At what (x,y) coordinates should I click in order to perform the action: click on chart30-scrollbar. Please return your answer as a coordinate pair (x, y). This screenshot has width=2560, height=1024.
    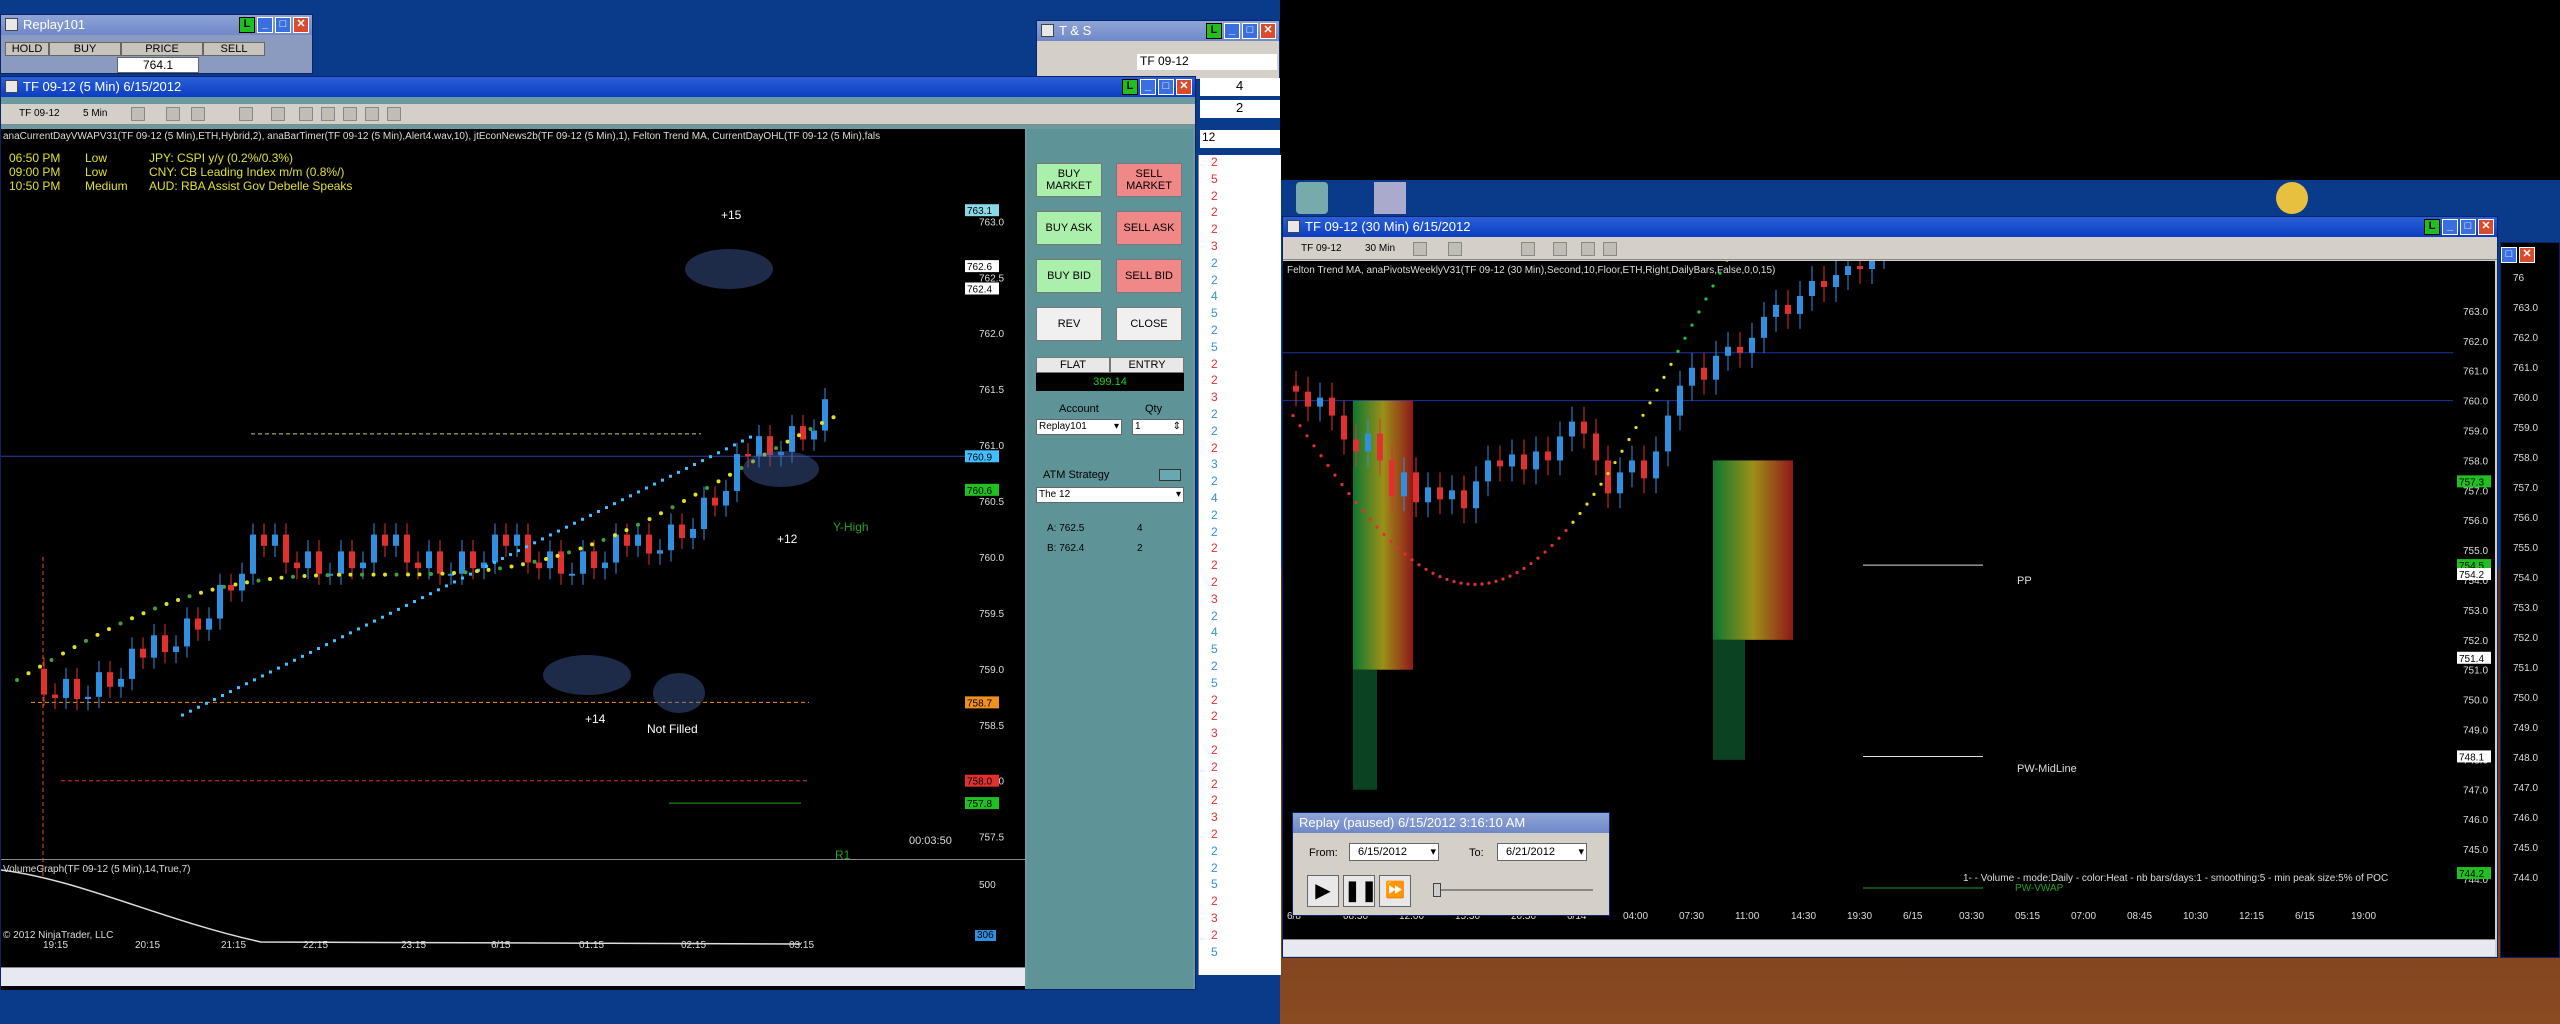
    Looking at the image, I should click on (1889, 947).